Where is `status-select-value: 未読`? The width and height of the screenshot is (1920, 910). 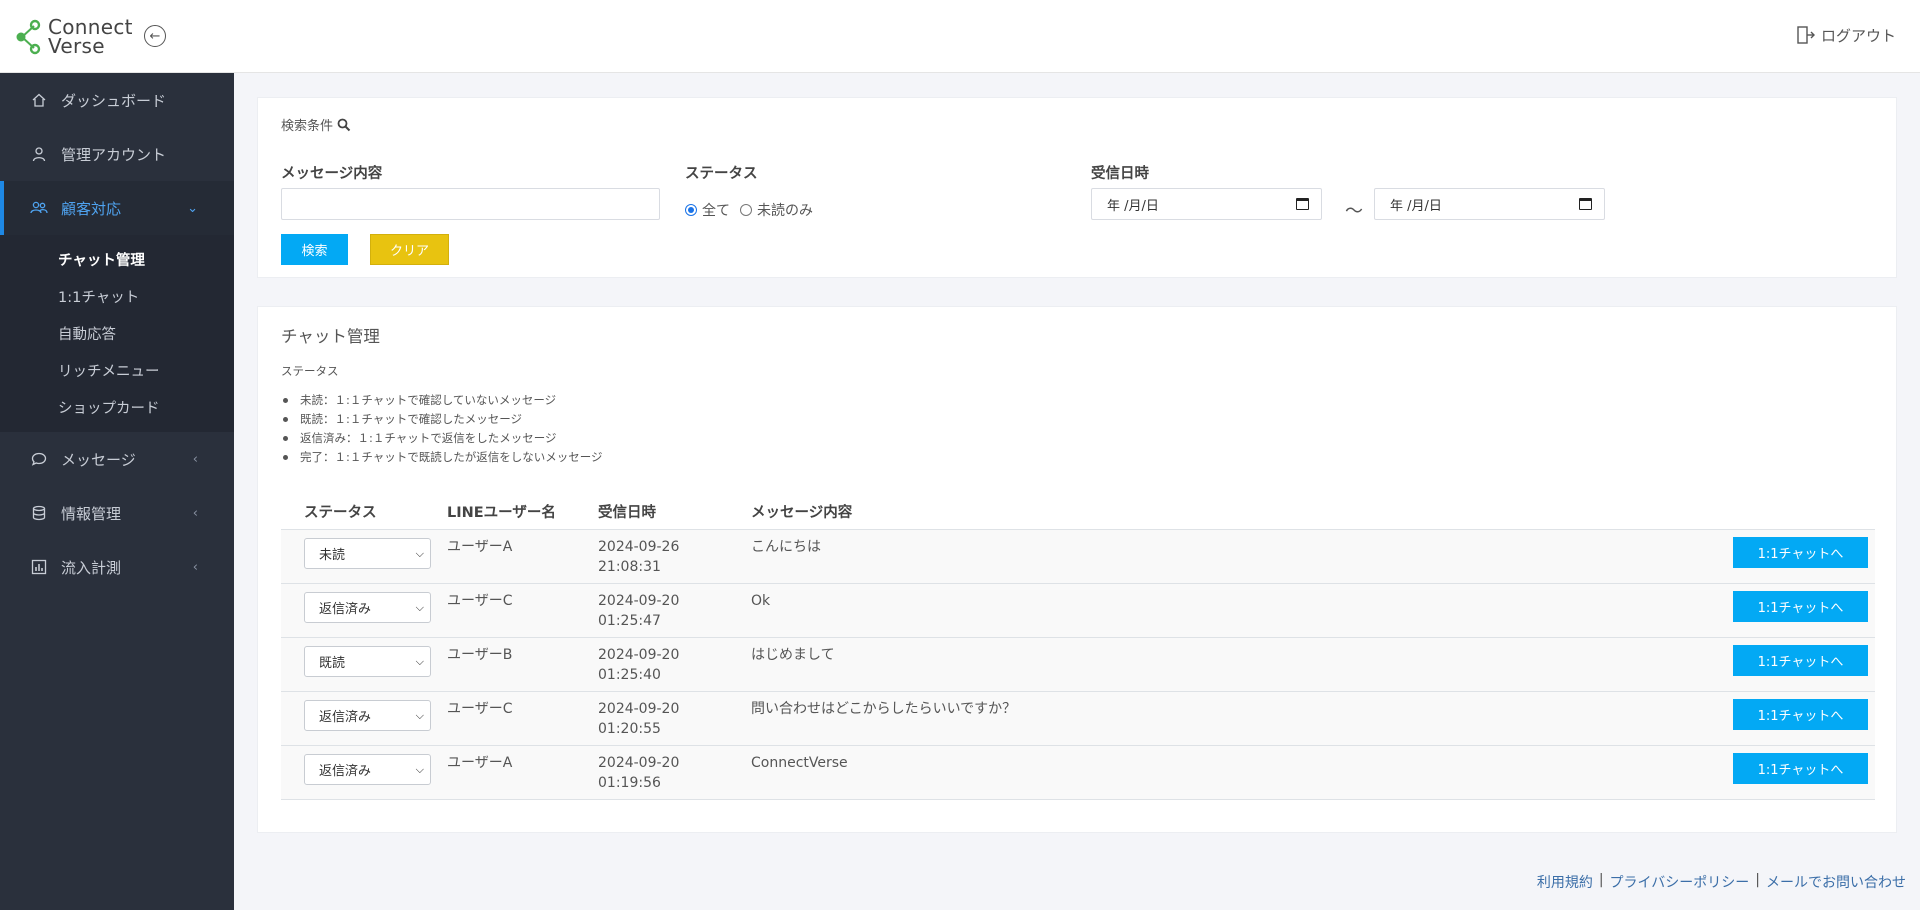
status-select-value: 未読 is located at coordinates (332, 555).